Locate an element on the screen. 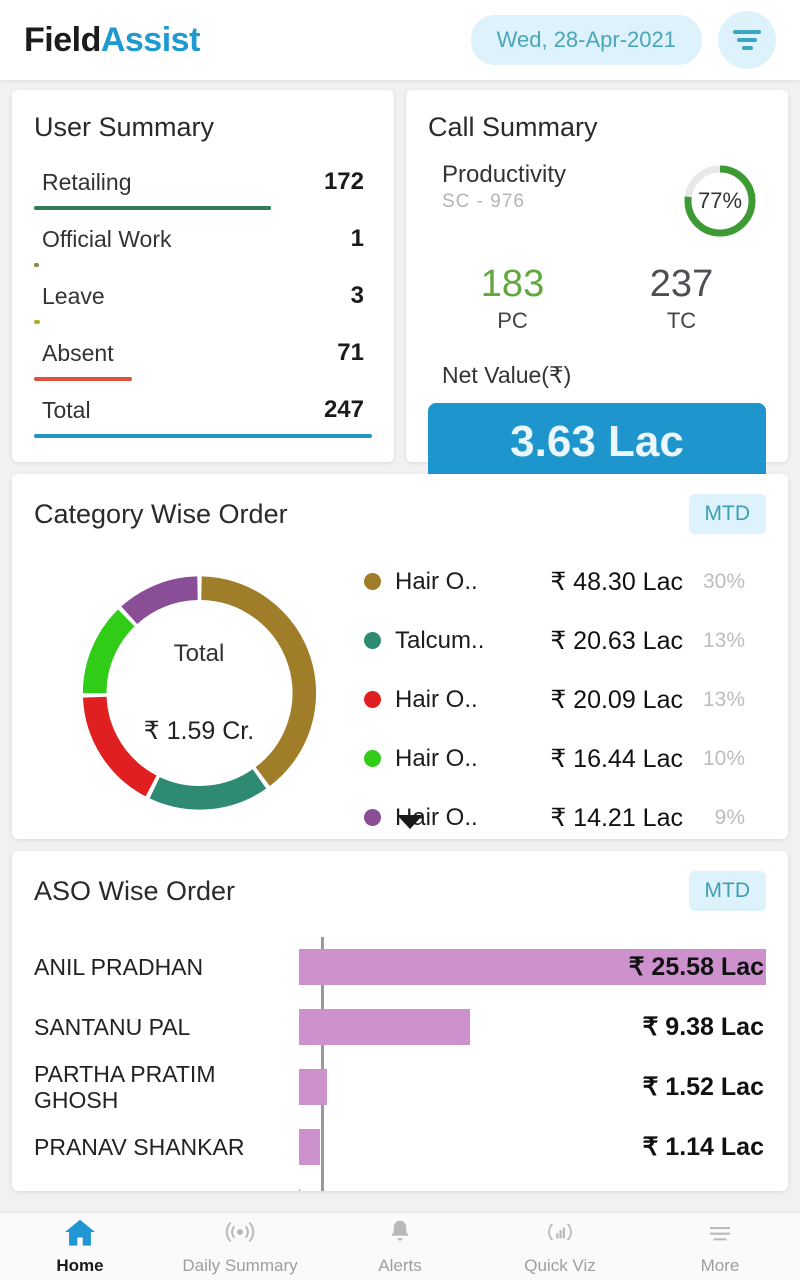 This screenshot has width=800, height=1280. aso-bar-row: ANIL PRADHAN ₹ 25.58 Lac is located at coordinates (400, 967).